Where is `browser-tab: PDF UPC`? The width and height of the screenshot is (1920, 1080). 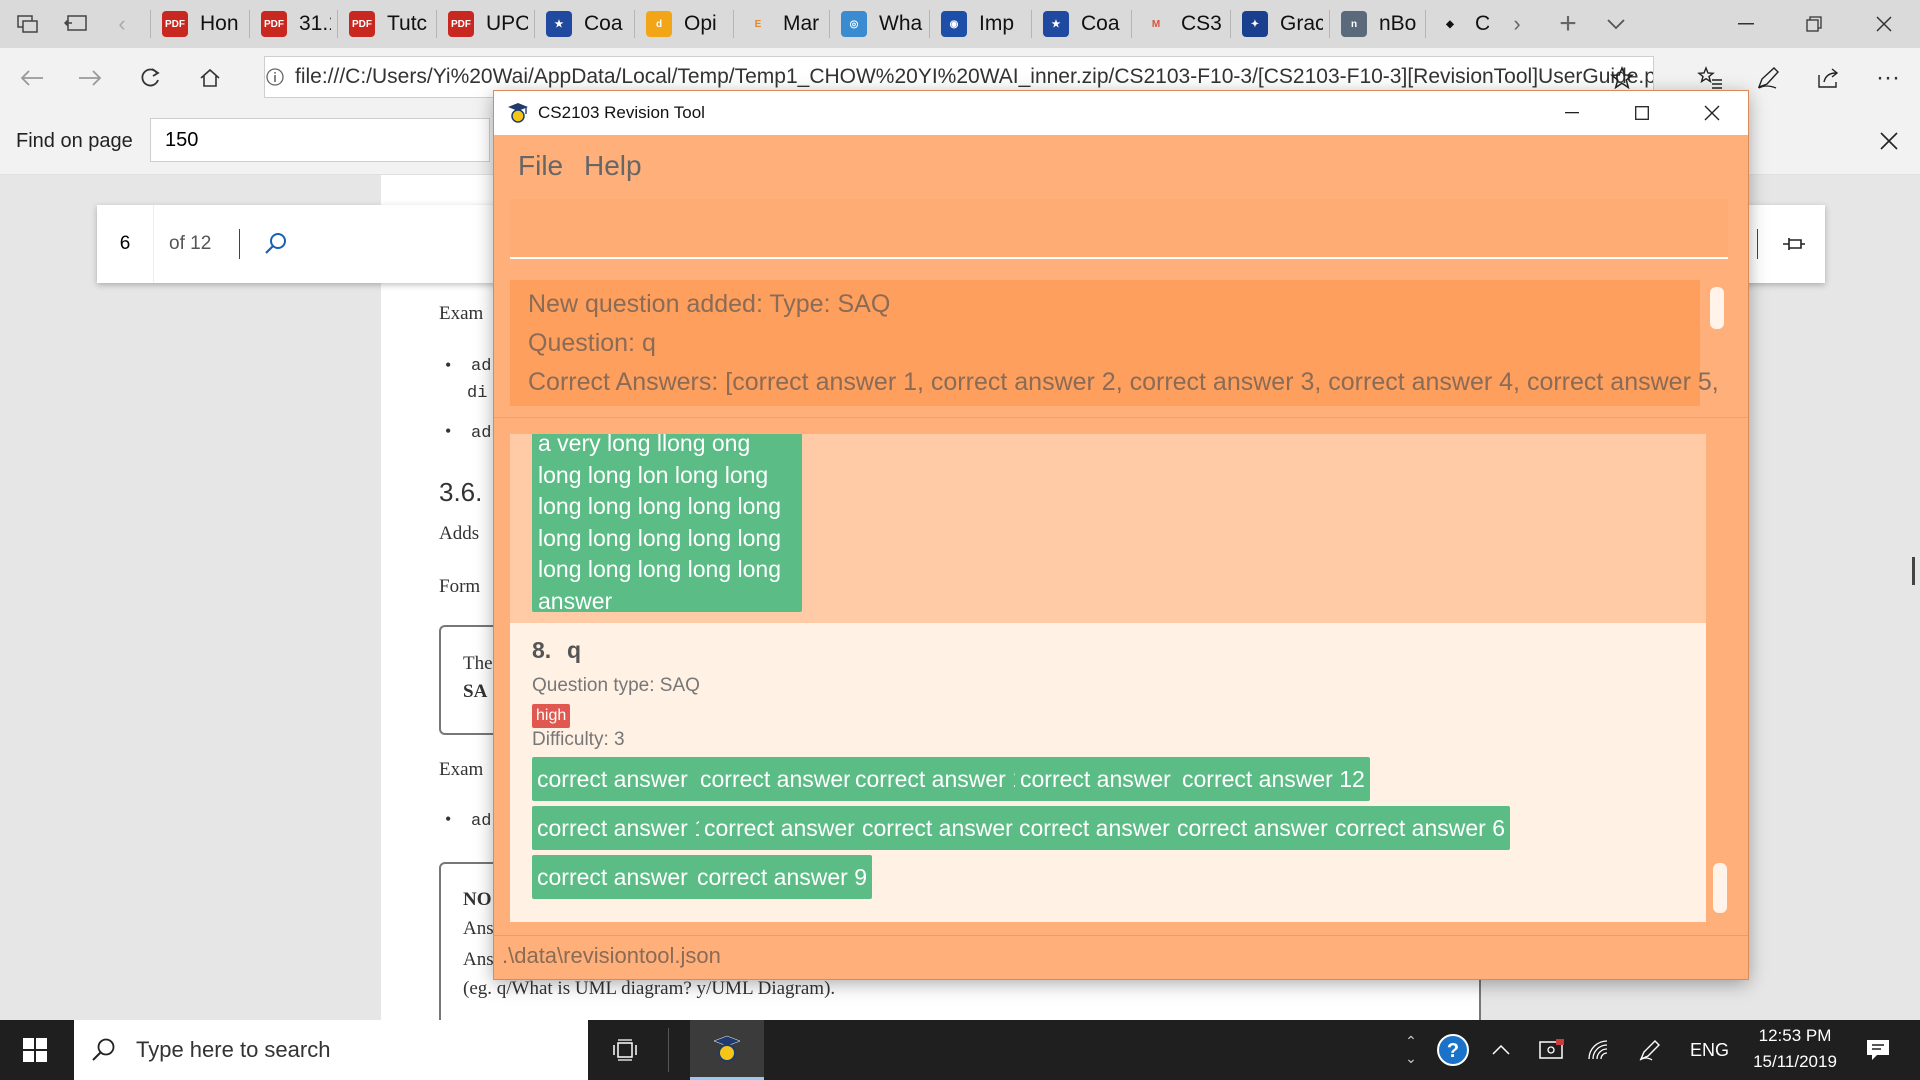
browser-tab: PDF UPC is located at coordinates (488, 24).